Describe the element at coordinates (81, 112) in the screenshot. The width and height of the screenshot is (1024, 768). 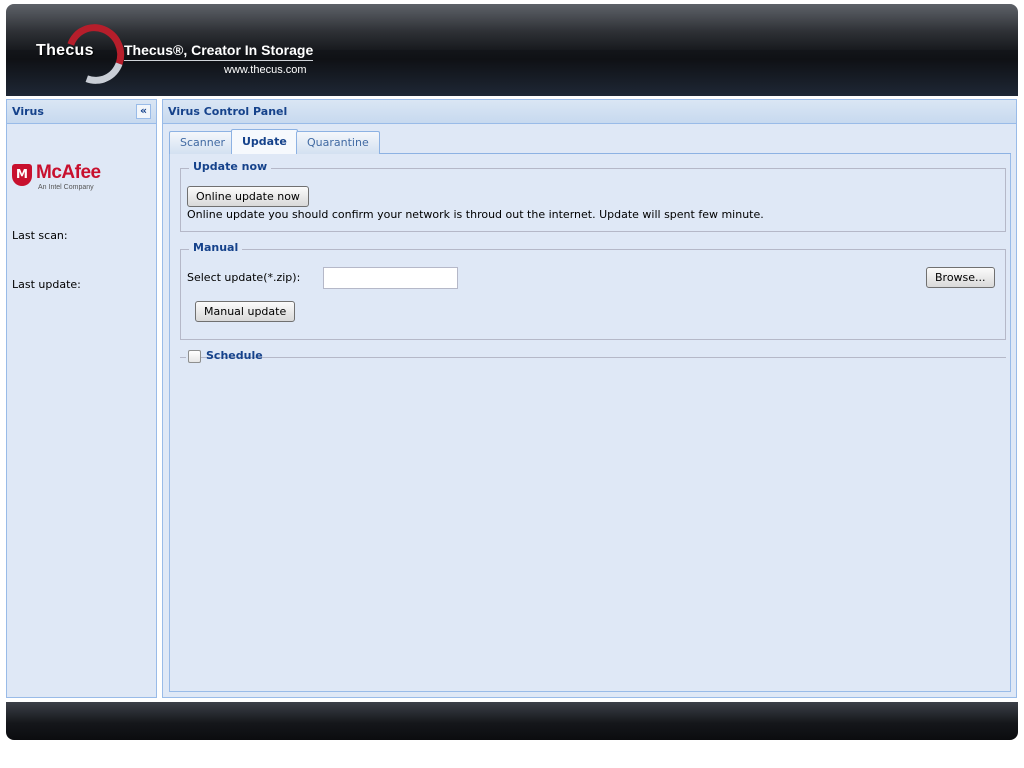
I see `sidebar-header: Virus «` at that location.